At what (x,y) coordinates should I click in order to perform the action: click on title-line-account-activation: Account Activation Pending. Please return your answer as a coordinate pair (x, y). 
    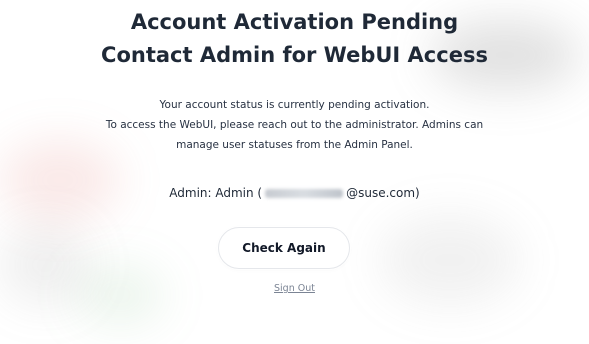
    Looking at the image, I should click on (294, 22).